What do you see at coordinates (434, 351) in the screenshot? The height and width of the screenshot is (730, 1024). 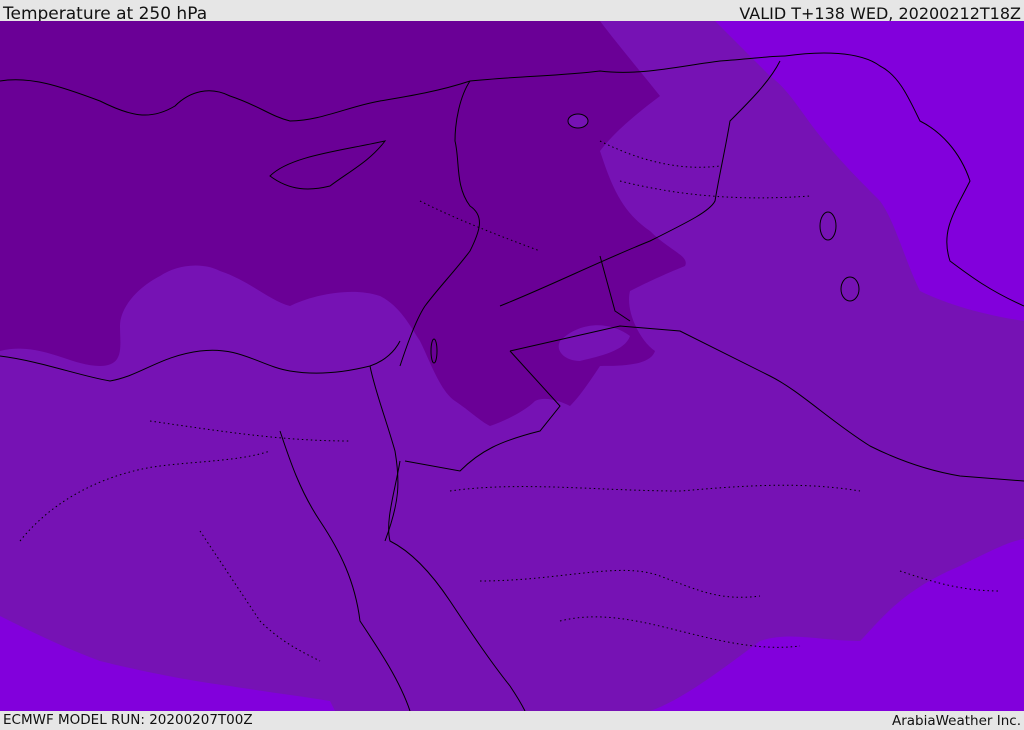 I see `lake-sea-of-galilee` at bounding box center [434, 351].